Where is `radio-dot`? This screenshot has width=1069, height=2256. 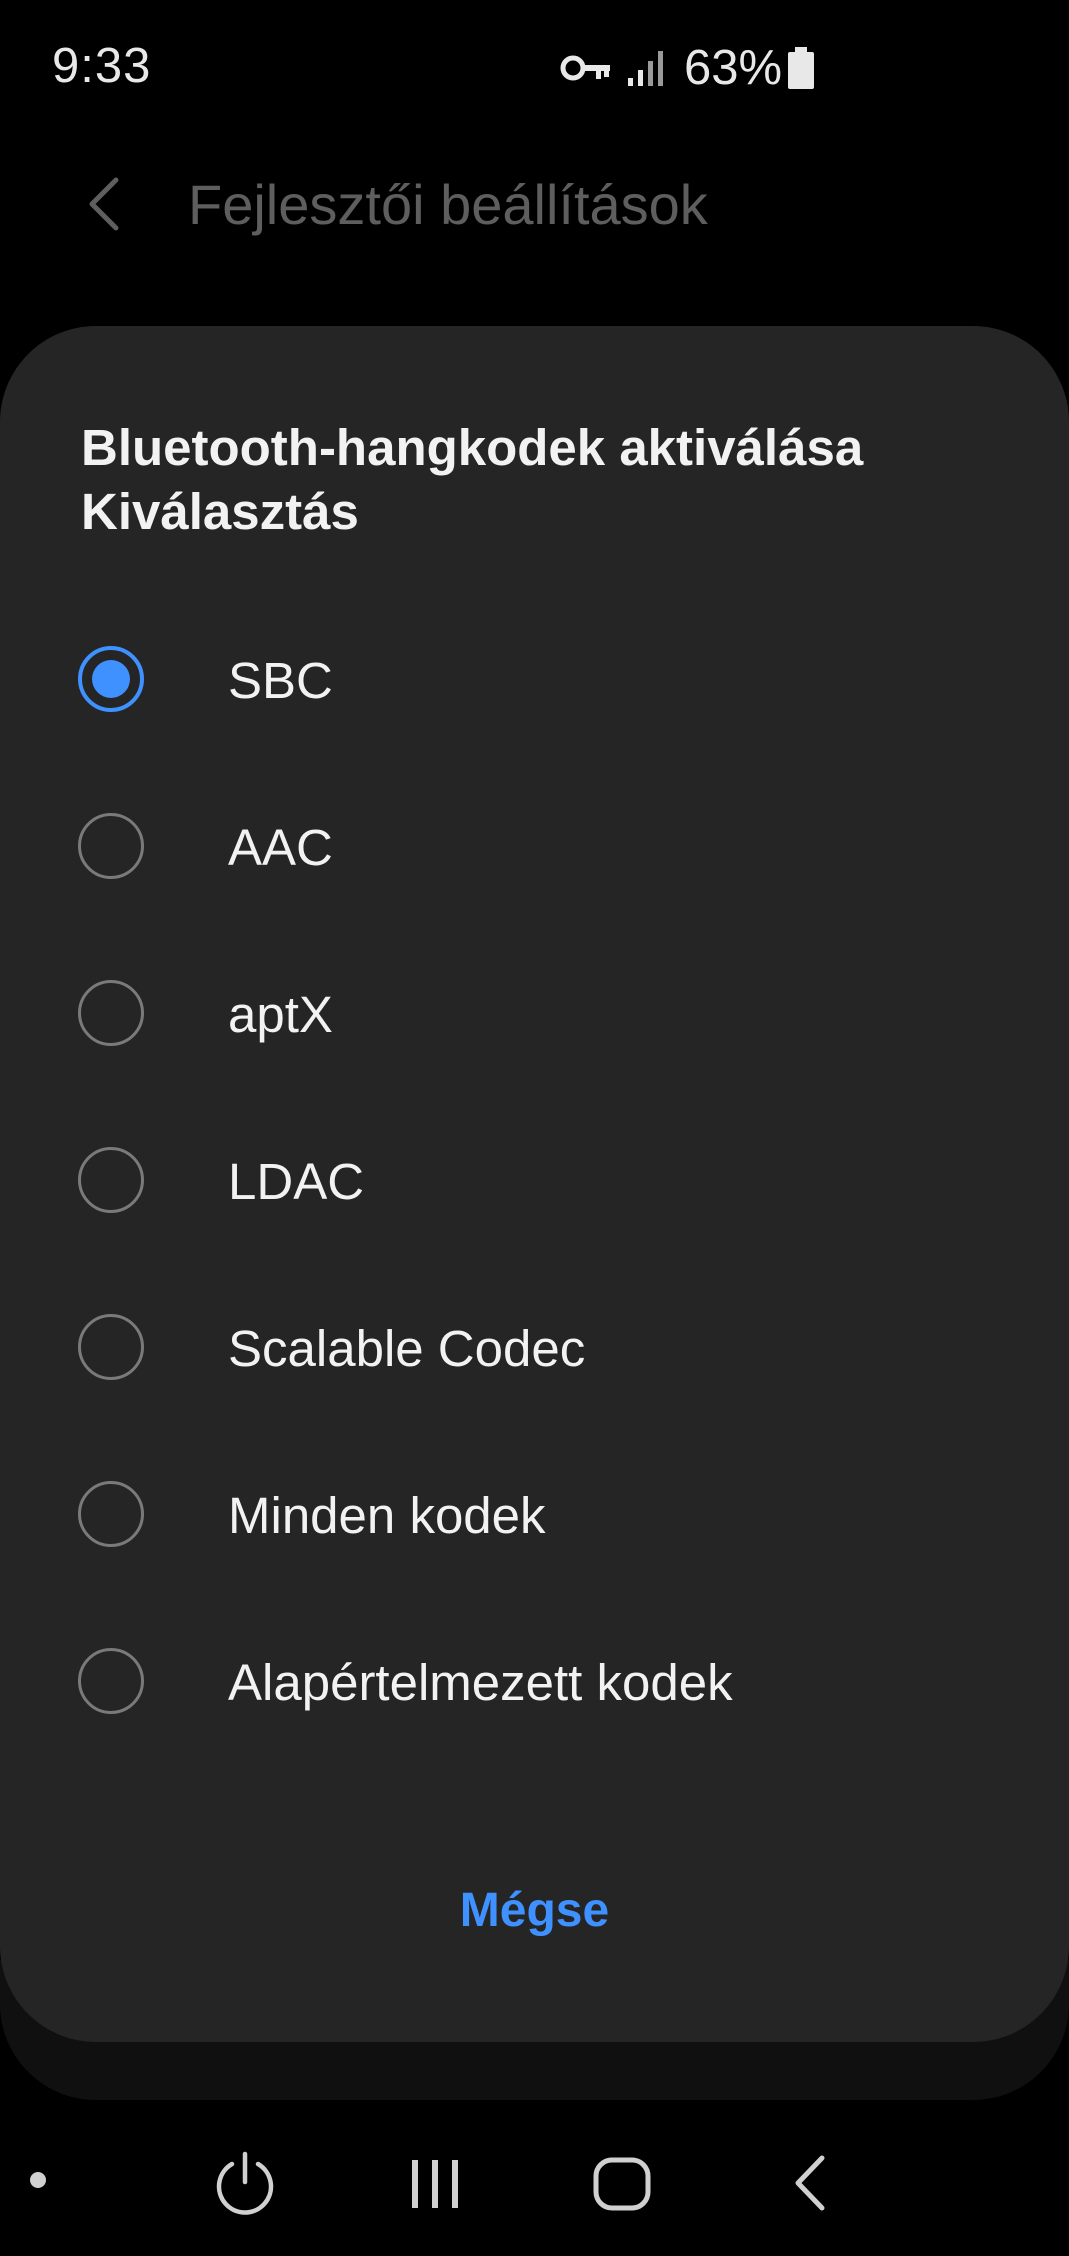
radio-dot is located at coordinates (111, 679).